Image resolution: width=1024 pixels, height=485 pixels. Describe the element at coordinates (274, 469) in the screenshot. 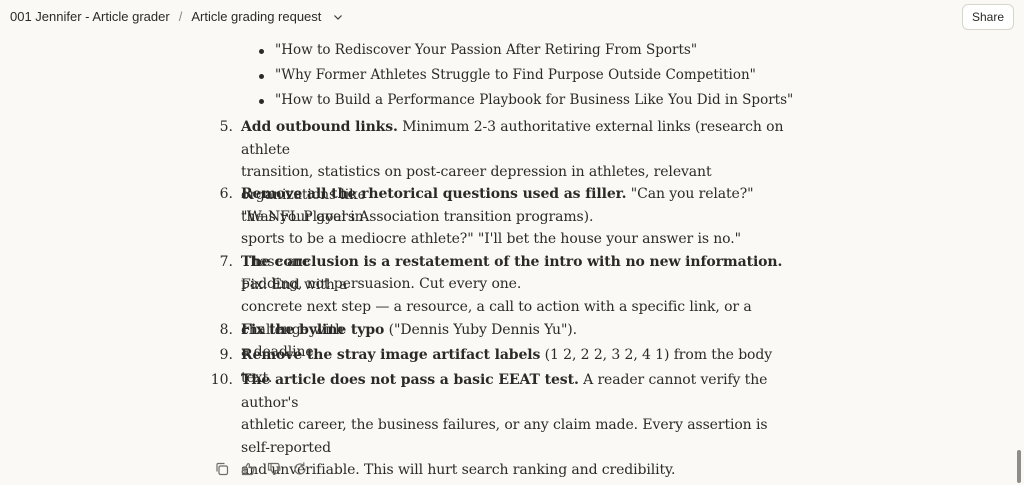

I see `thumbs-down-icon` at that location.